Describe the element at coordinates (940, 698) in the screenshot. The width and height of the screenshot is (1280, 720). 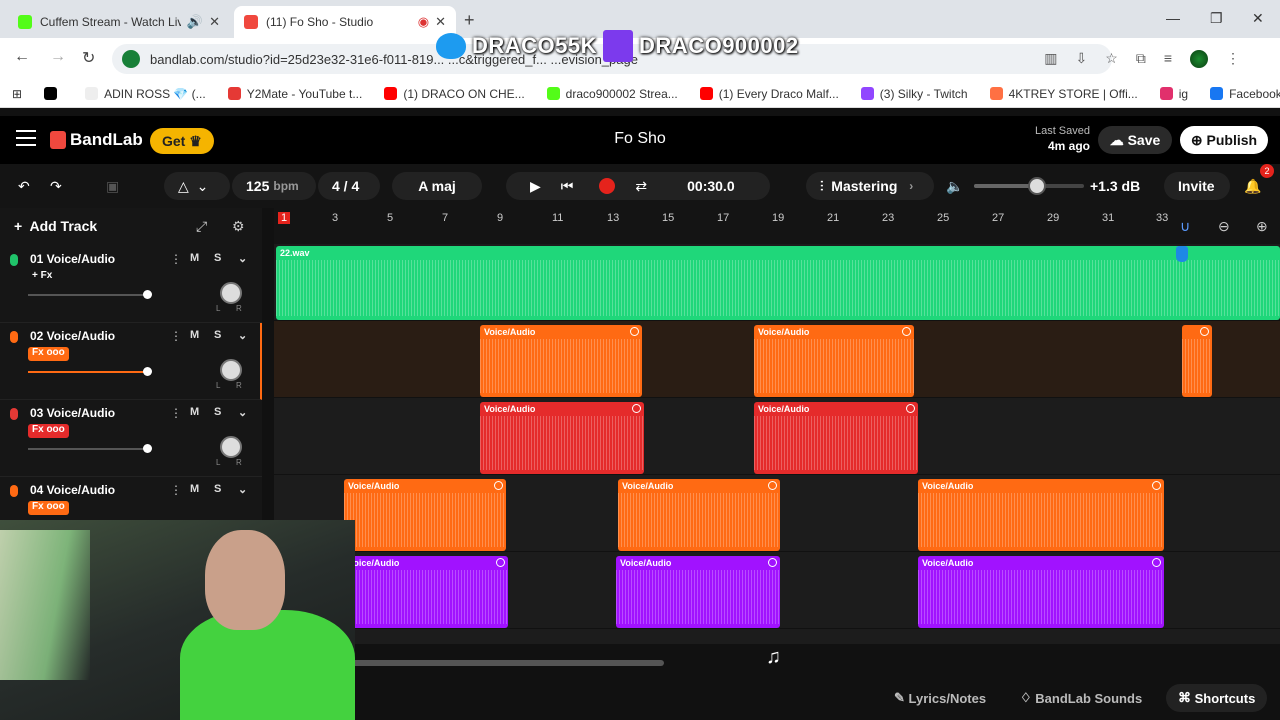
I see `lyrics-notes-button: ✎ Lyrics/Notes` at that location.